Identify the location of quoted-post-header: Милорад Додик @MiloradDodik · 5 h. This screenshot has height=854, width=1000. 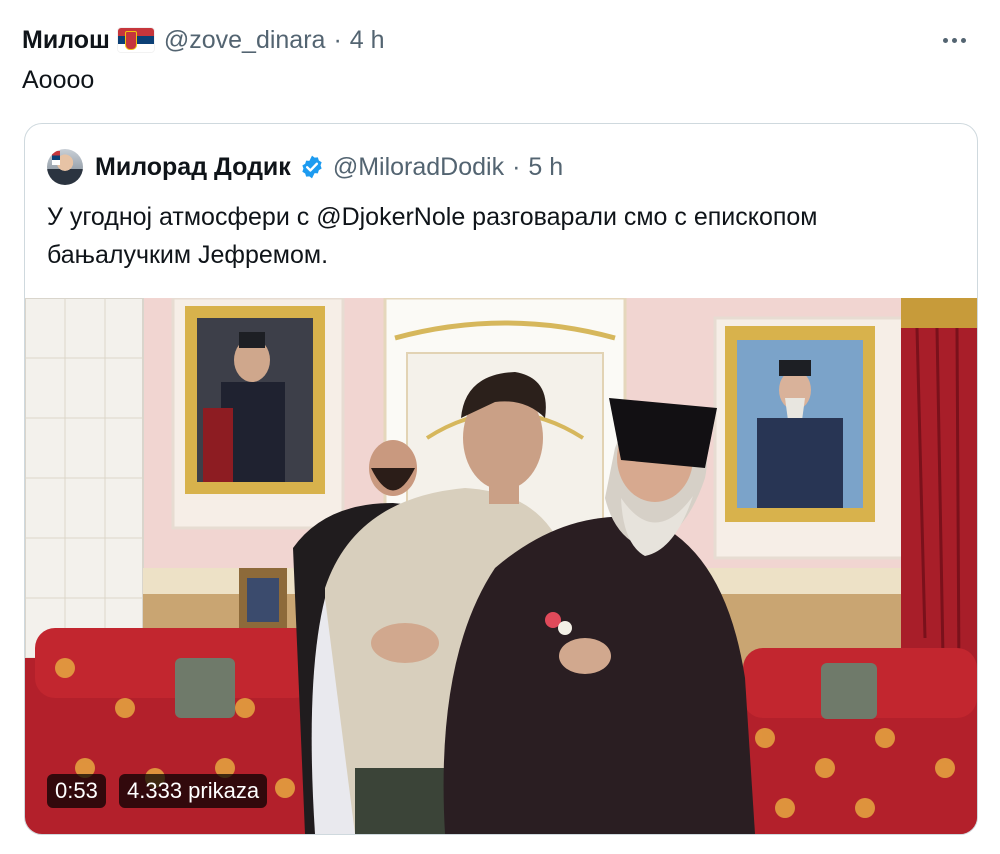
(305, 167).